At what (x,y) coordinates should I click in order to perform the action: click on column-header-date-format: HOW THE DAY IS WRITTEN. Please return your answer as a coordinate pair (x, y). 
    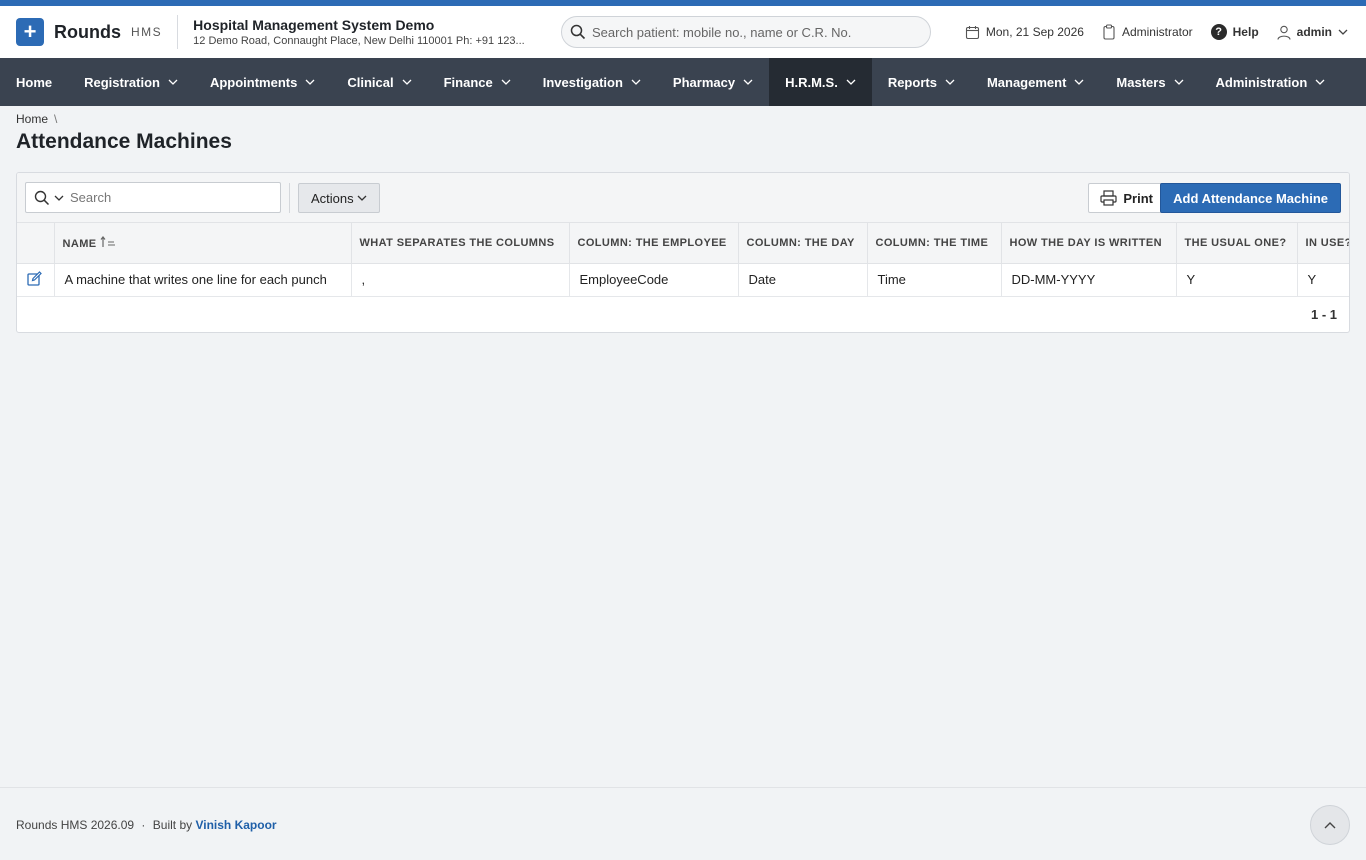
    Looking at the image, I should click on (1089, 243).